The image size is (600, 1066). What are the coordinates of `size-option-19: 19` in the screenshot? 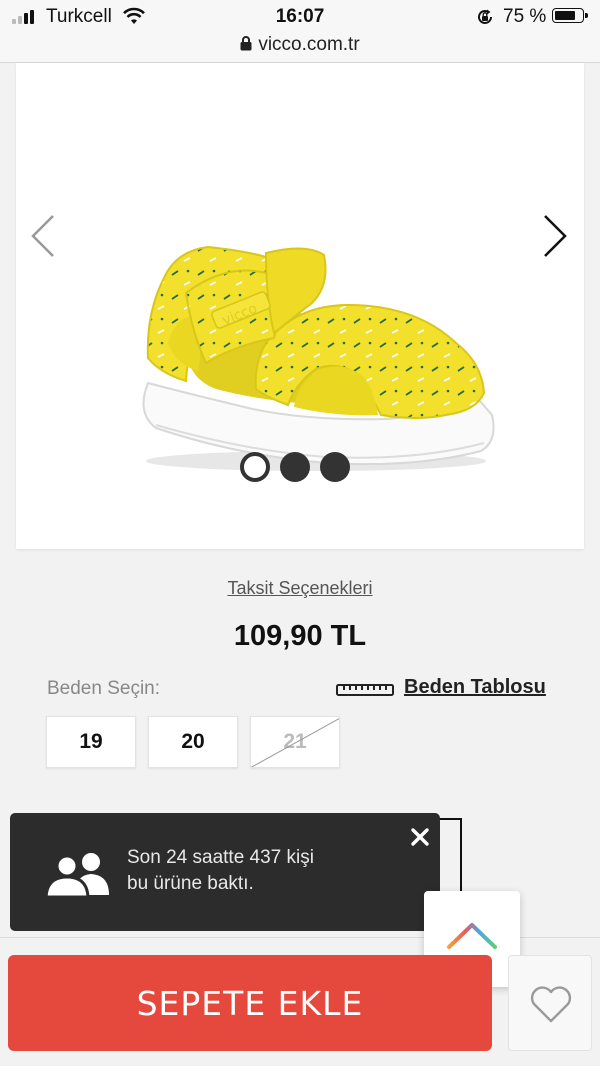 It's located at (91, 742).